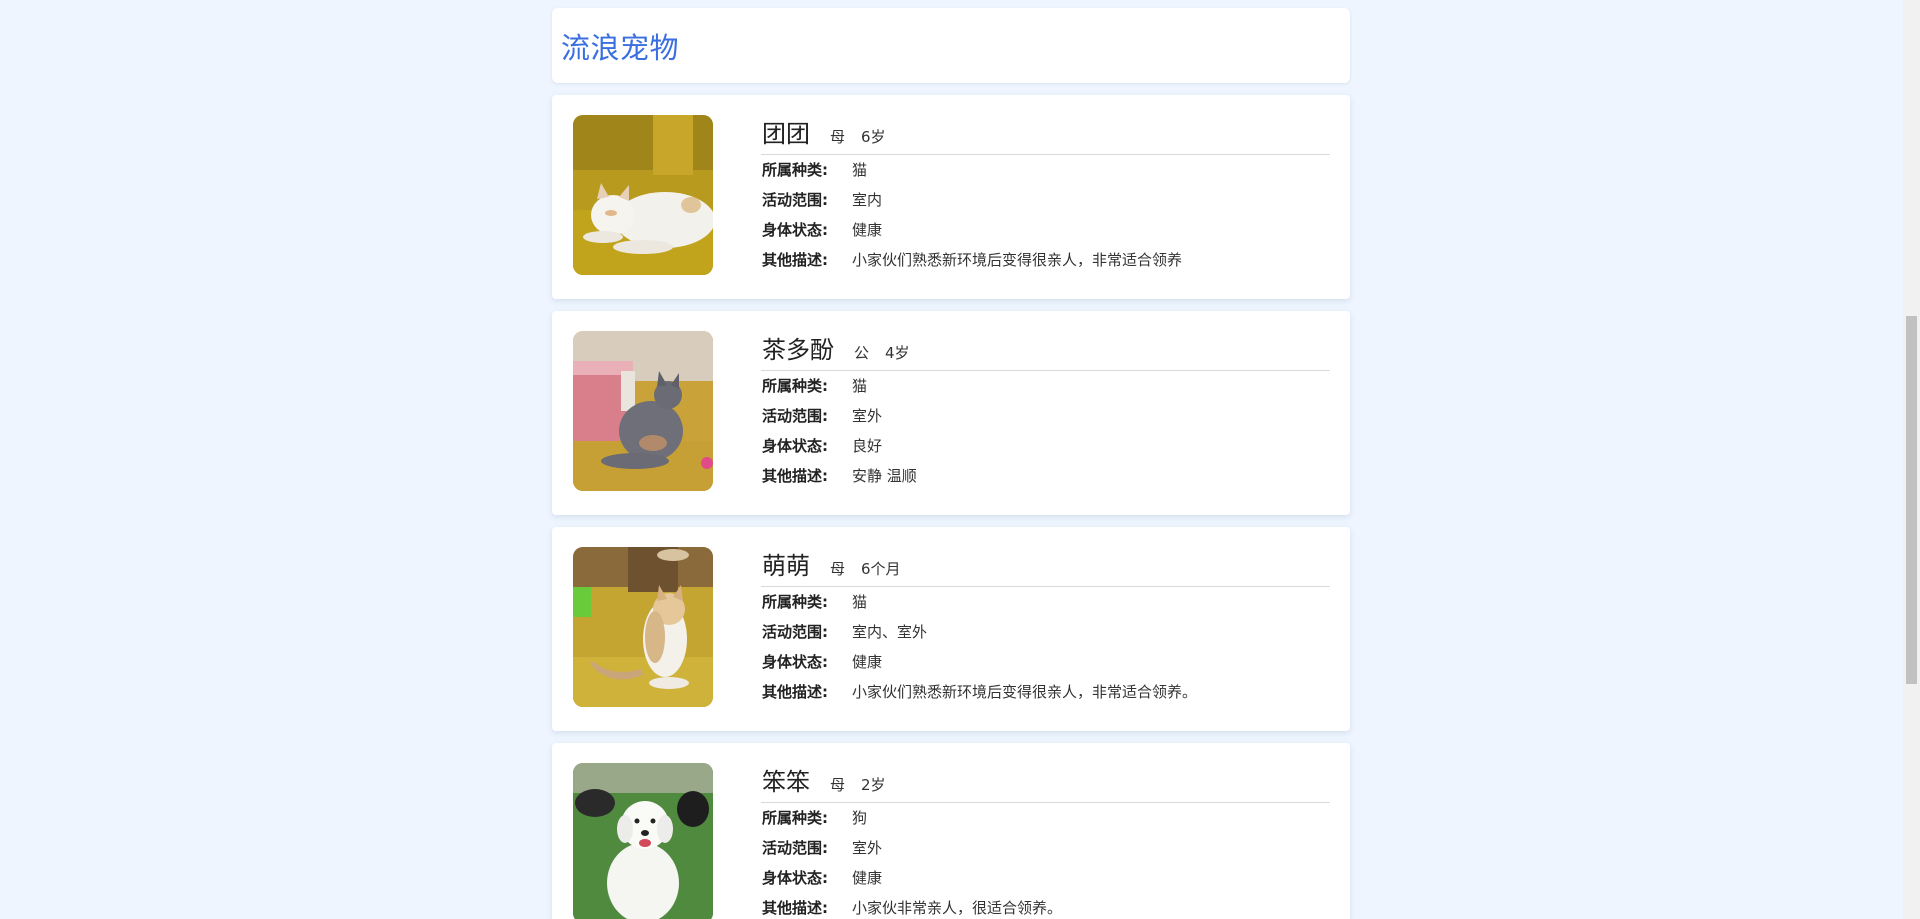  Describe the element at coordinates (1025, 692) in the screenshot. I see `detail-value: 小家伙们熟悉新环境后变得很亲人，非常适合领养。` at that location.